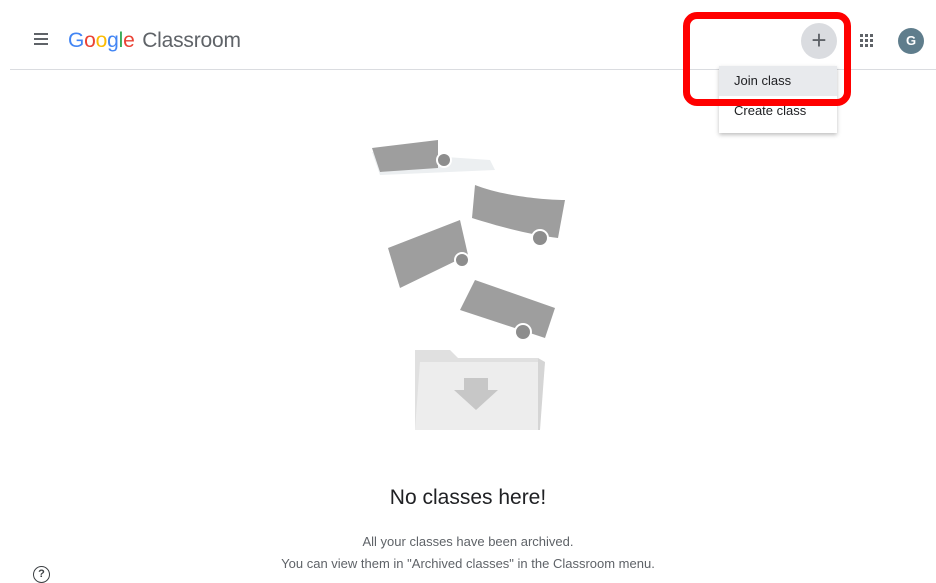 The image size is (936, 583). What do you see at coordinates (778, 111) in the screenshot?
I see `menu-item-create-class: Create class` at bounding box center [778, 111].